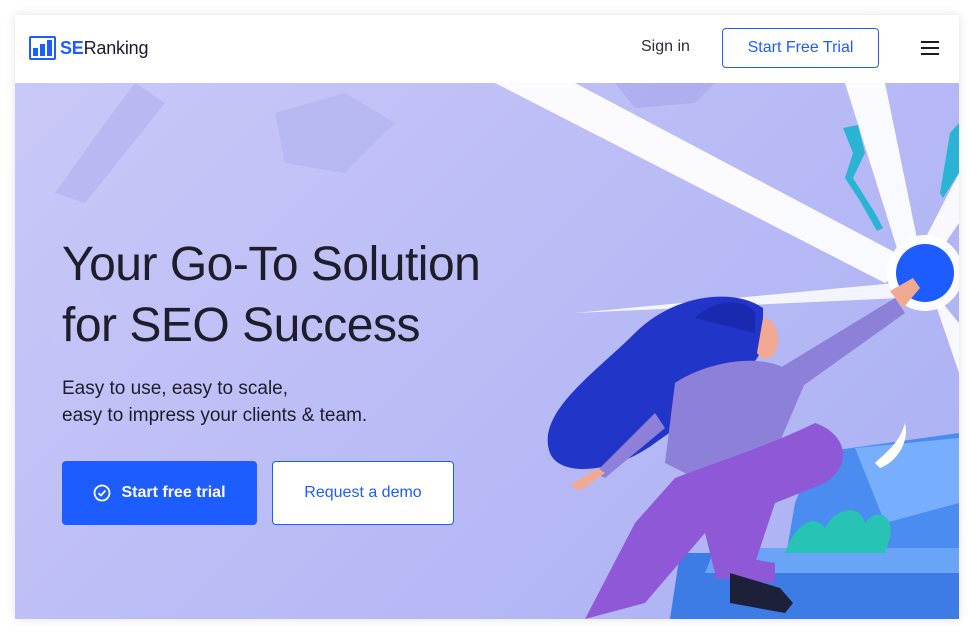  What do you see at coordinates (102, 493) in the screenshot?
I see `check-circle-icon` at bounding box center [102, 493].